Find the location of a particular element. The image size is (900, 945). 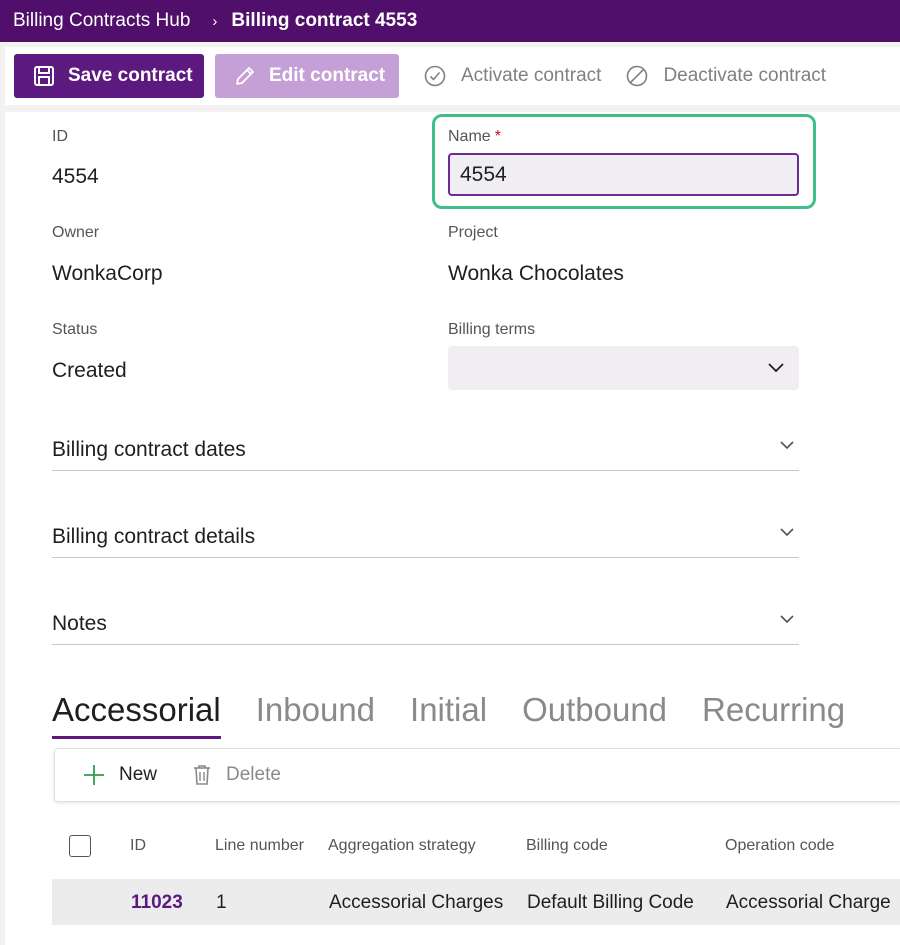

plus-icon is located at coordinates (94, 775).